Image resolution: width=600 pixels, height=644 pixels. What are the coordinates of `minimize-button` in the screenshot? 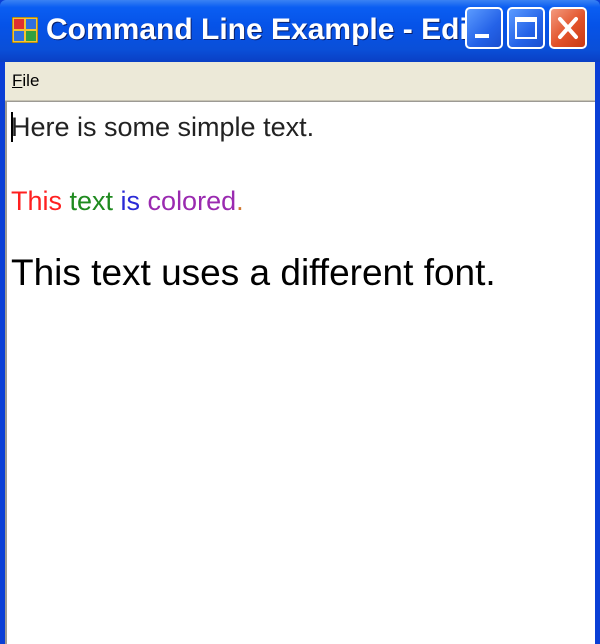 It's located at (484, 28).